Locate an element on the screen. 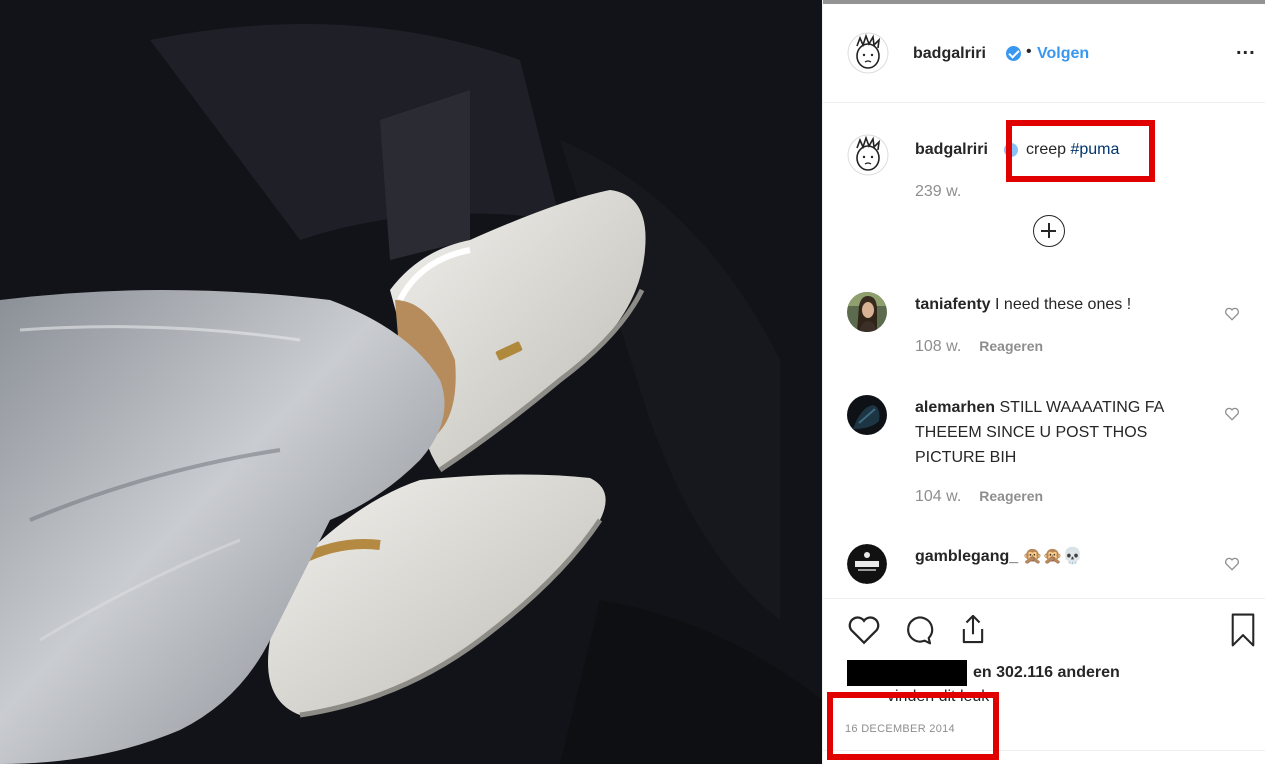 Image resolution: width=1265 pixels, height=764 pixels. comment-username: gamblegang_ is located at coordinates (966, 556).